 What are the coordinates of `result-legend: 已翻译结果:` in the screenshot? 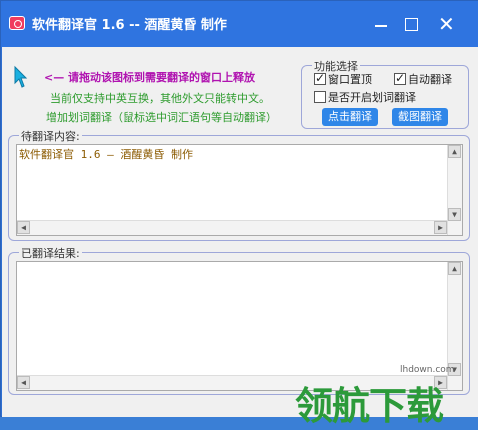 It's located at (50, 253).